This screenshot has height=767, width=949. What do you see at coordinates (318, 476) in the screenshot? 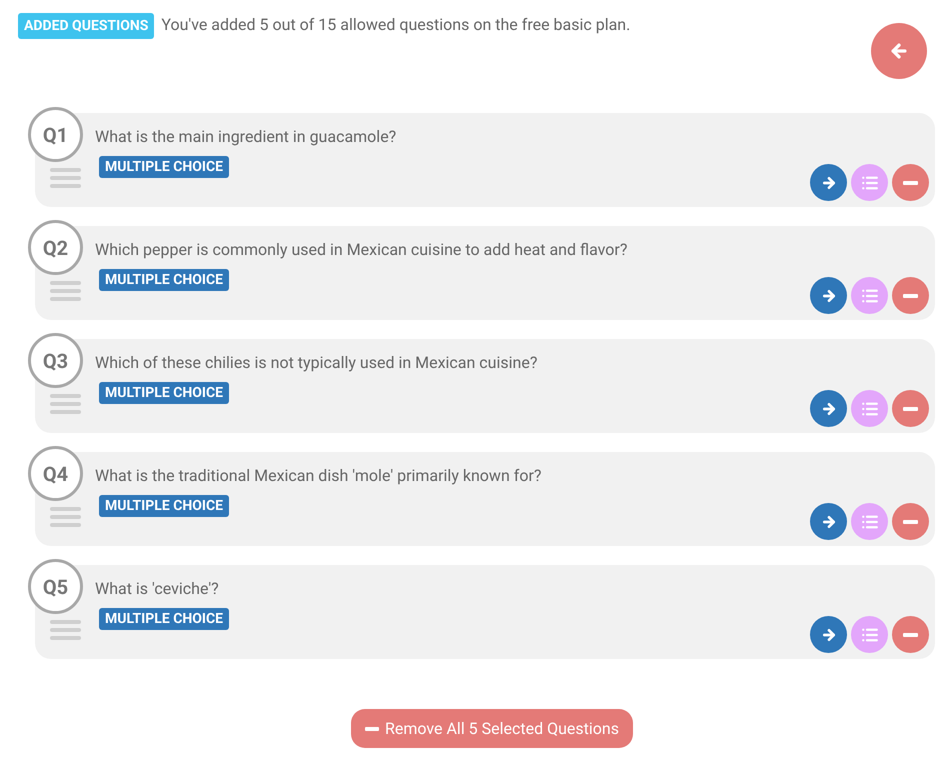
I see `question-text: What is the traditional Mexican dish 'mole' primarily known for?` at bounding box center [318, 476].